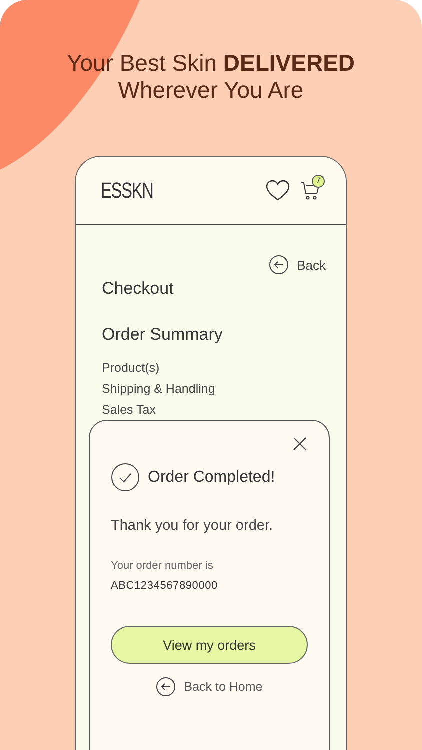  What do you see at coordinates (125, 477) in the screenshot?
I see `check-circle-icon` at bounding box center [125, 477].